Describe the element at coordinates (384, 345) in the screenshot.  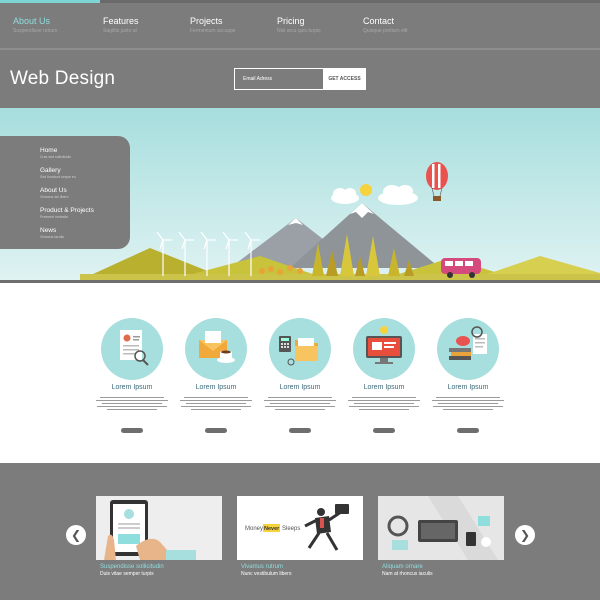
I see `monitor-icon` at that location.